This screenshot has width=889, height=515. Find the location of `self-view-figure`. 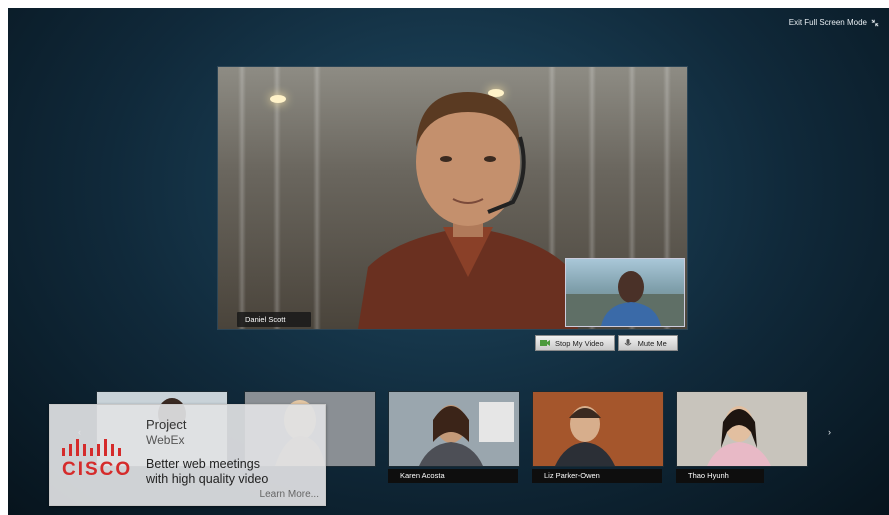

self-view-figure is located at coordinates (625, 298).